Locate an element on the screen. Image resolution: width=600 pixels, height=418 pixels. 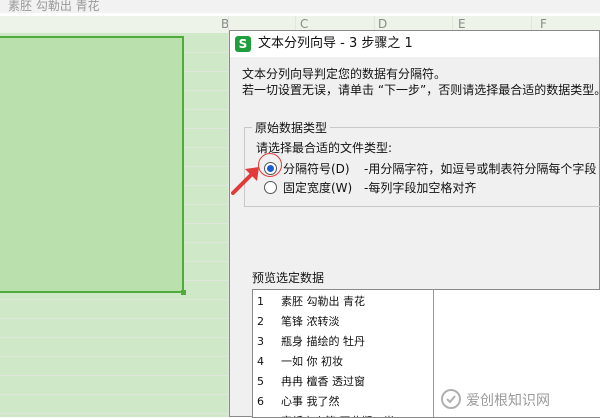
formula-bar-text: 素胚 勾勒出 青花 is located at coordinates (300, 6).